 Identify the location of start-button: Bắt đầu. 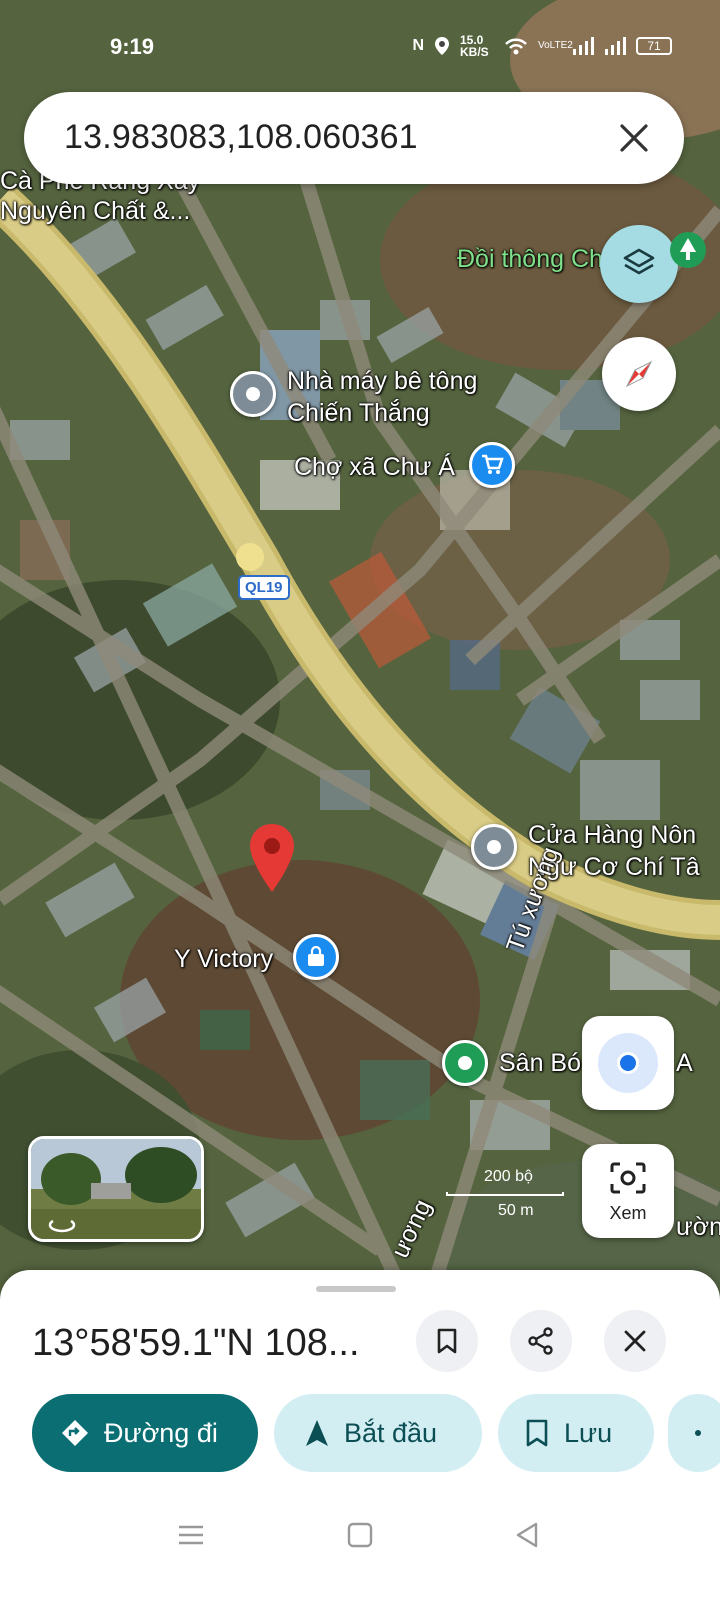
(378, 1433).